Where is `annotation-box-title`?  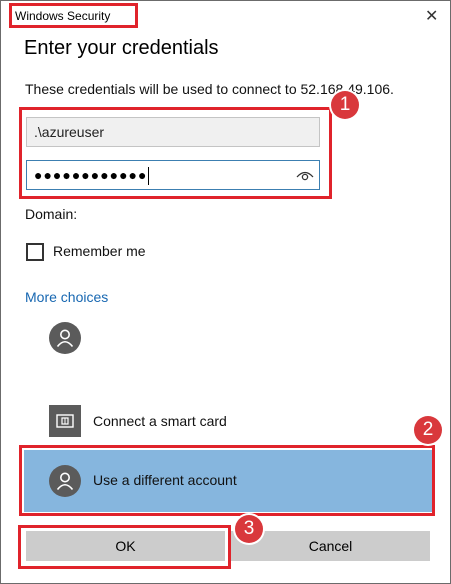
annotation-box-title is located at coordinates (73, 15).